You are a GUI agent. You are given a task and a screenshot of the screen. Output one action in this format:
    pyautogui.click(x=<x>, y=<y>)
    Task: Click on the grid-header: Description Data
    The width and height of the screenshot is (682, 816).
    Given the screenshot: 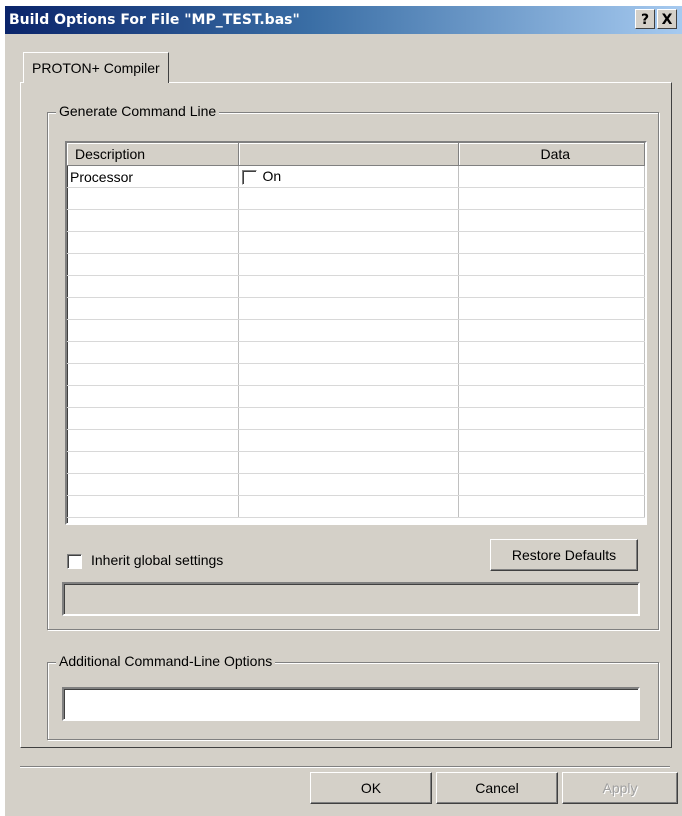 What is the action you would take?
    pyautogui.click(x=356, y=154)
    